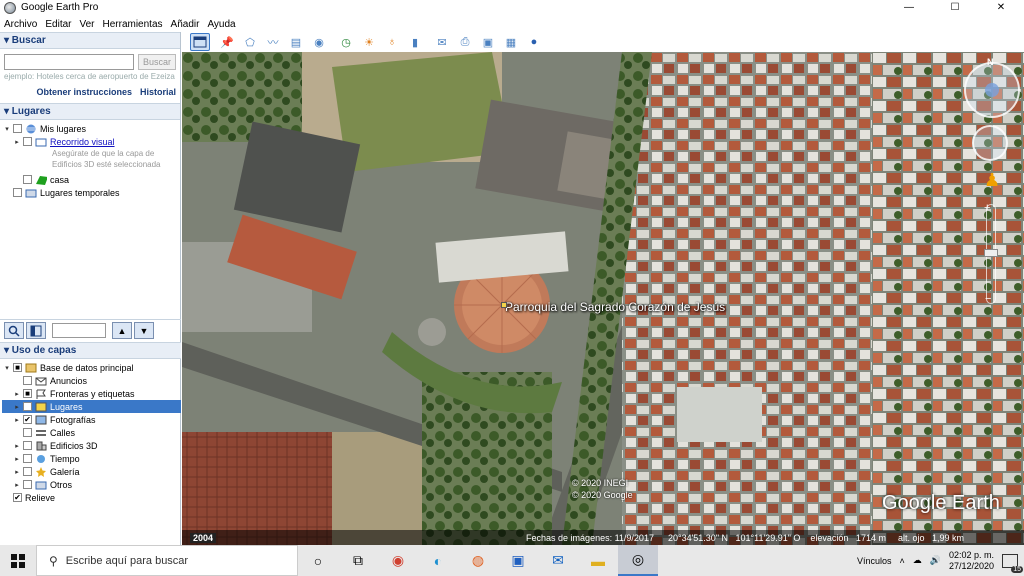  I want to click on print-icon: ⎙, so click(465, 42).